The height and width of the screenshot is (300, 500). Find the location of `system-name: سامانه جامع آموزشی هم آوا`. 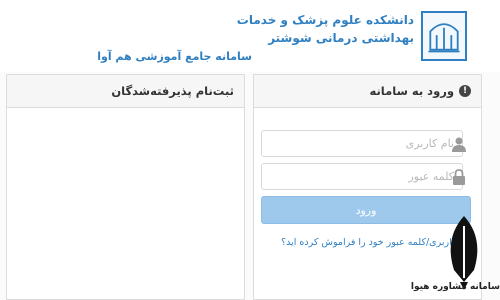

system-name: سامانه جامع آموزشی هم آوا is located at coordinates (174, 56).